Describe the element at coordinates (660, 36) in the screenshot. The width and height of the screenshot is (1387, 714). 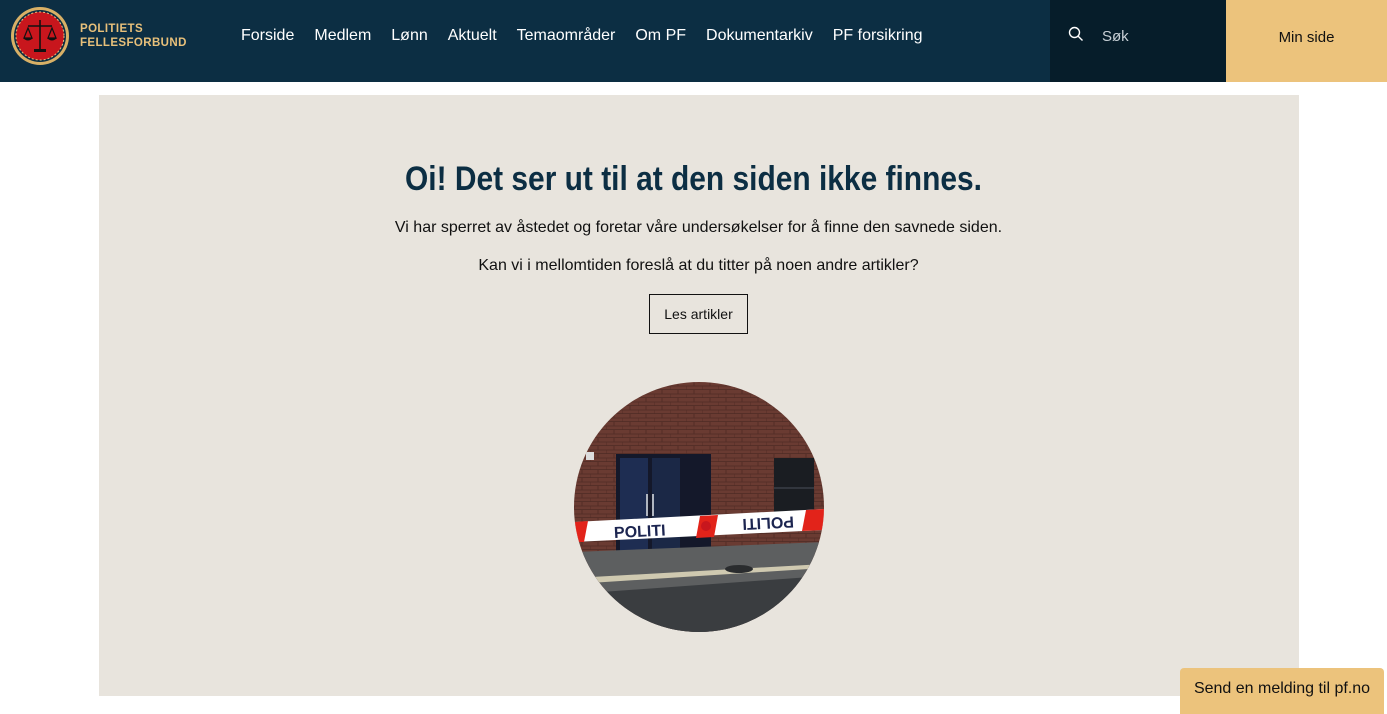
I see `nav-item-om-pf: Om PF` at that location.